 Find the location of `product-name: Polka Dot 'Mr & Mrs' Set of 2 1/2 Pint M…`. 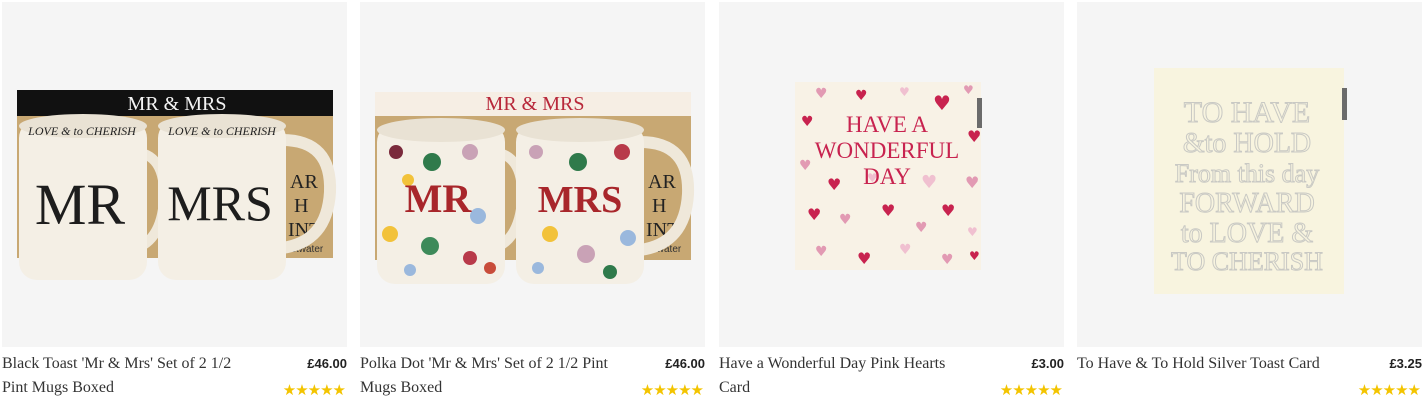

product-name: Polka Dot 'Mr & Mrs' Set of 2 1/2 Pint M… is located at coordinates (485, 375).